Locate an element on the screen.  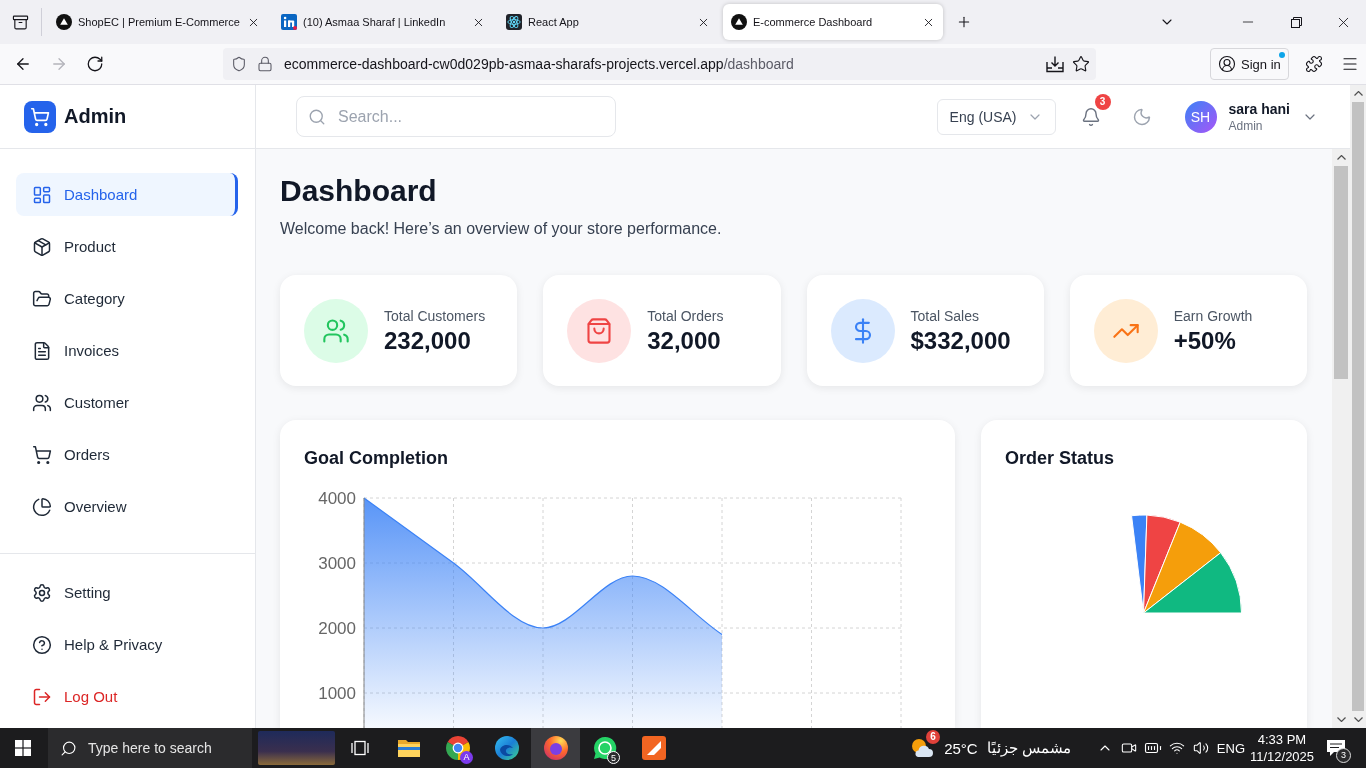
task-view-icon is located at coordinates (359, 748).